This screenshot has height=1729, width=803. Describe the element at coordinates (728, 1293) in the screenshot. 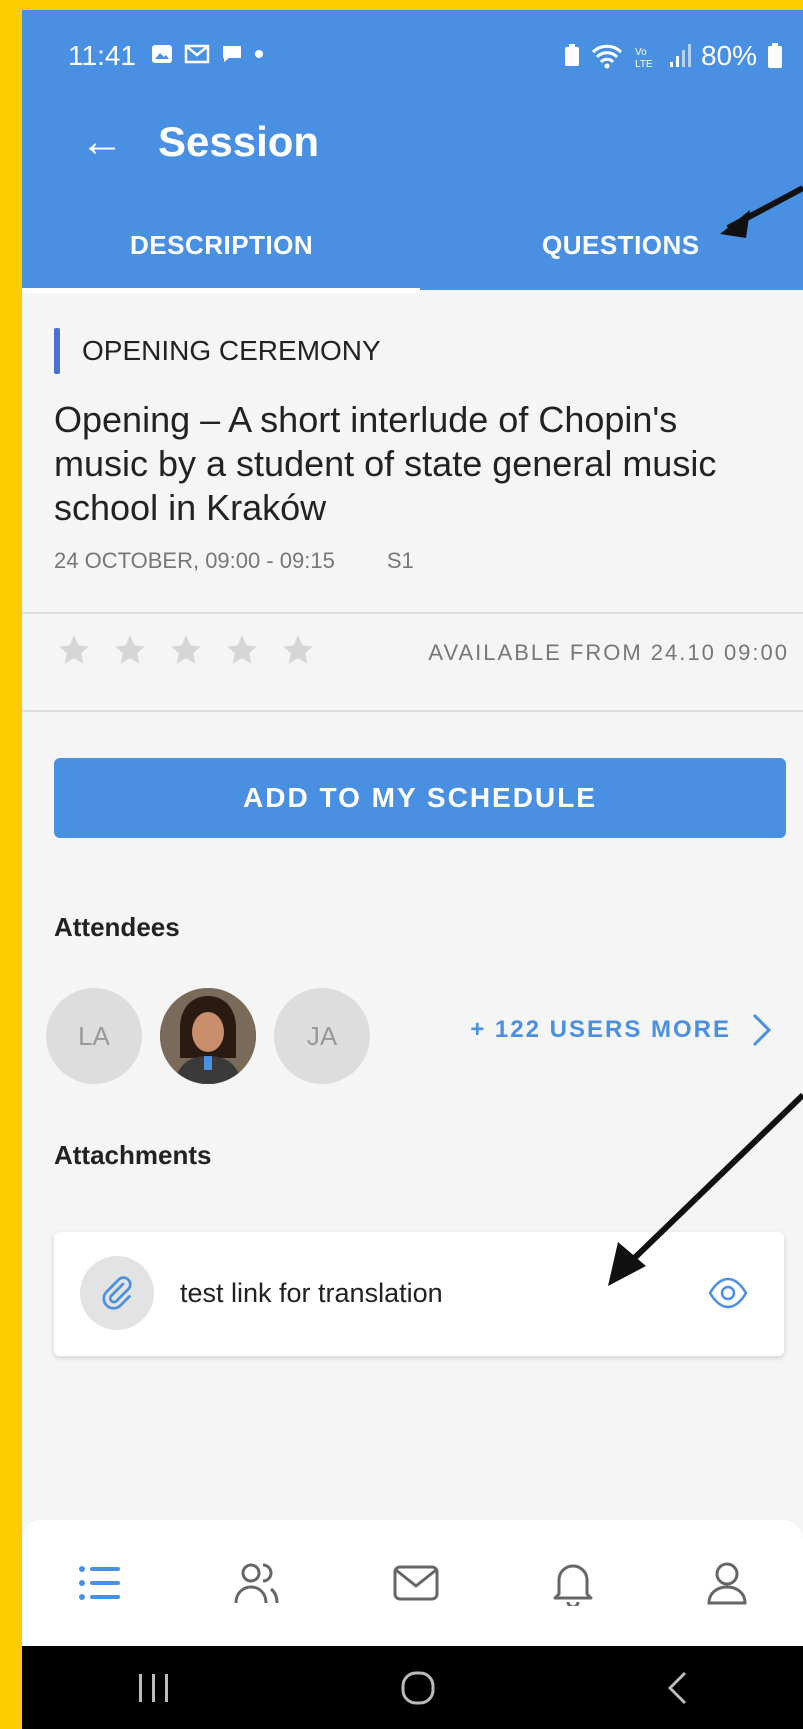

I see `eye-icon` at that location.